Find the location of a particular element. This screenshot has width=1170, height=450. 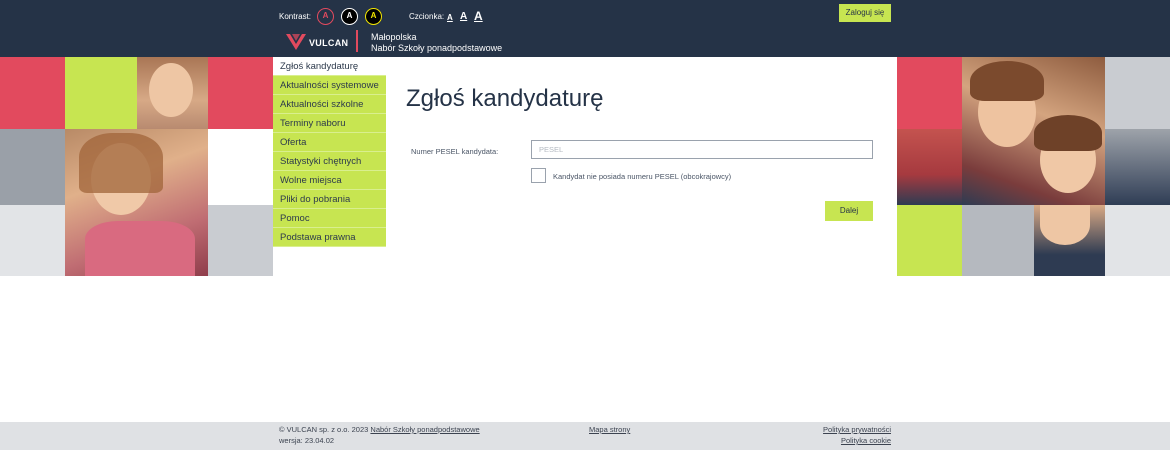

font-small-button: A is located at coordinates (450, 17).